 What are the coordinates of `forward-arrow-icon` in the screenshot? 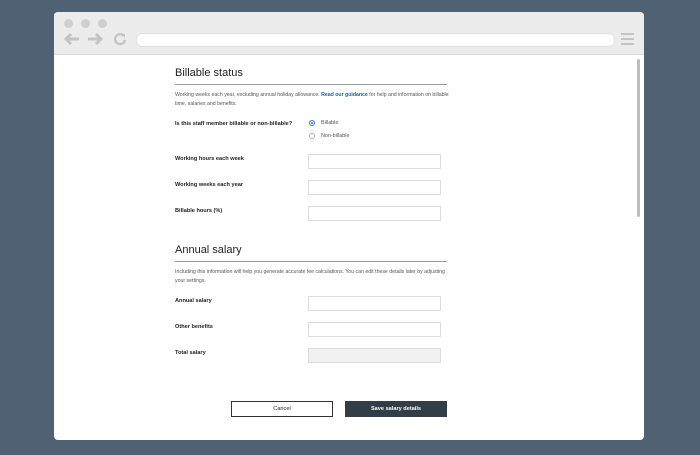 It's located at (95, 39).